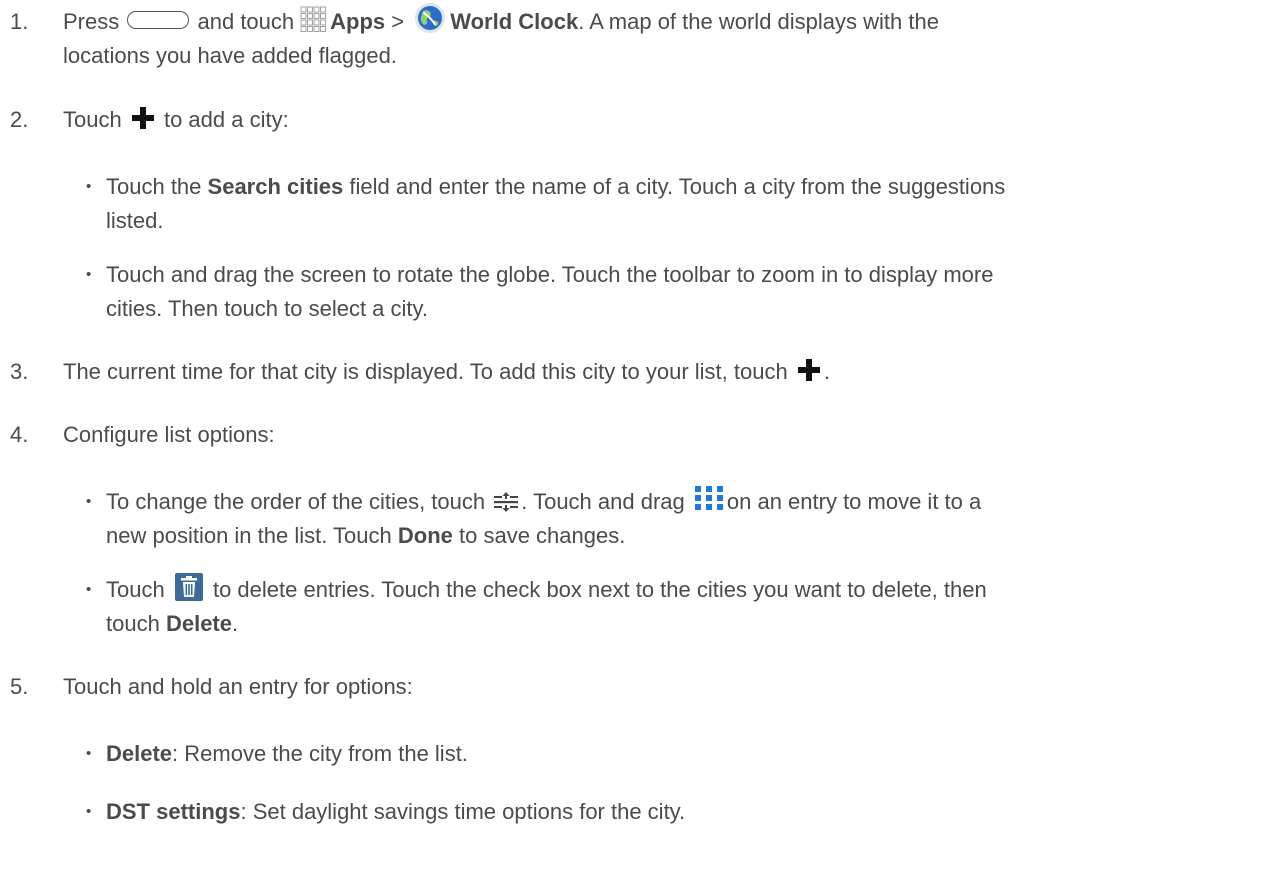  Describe the element at coordinates (630, 687) in the screenshot. I see `step-5: 5. Touch and hold an entry for options:` at that location.